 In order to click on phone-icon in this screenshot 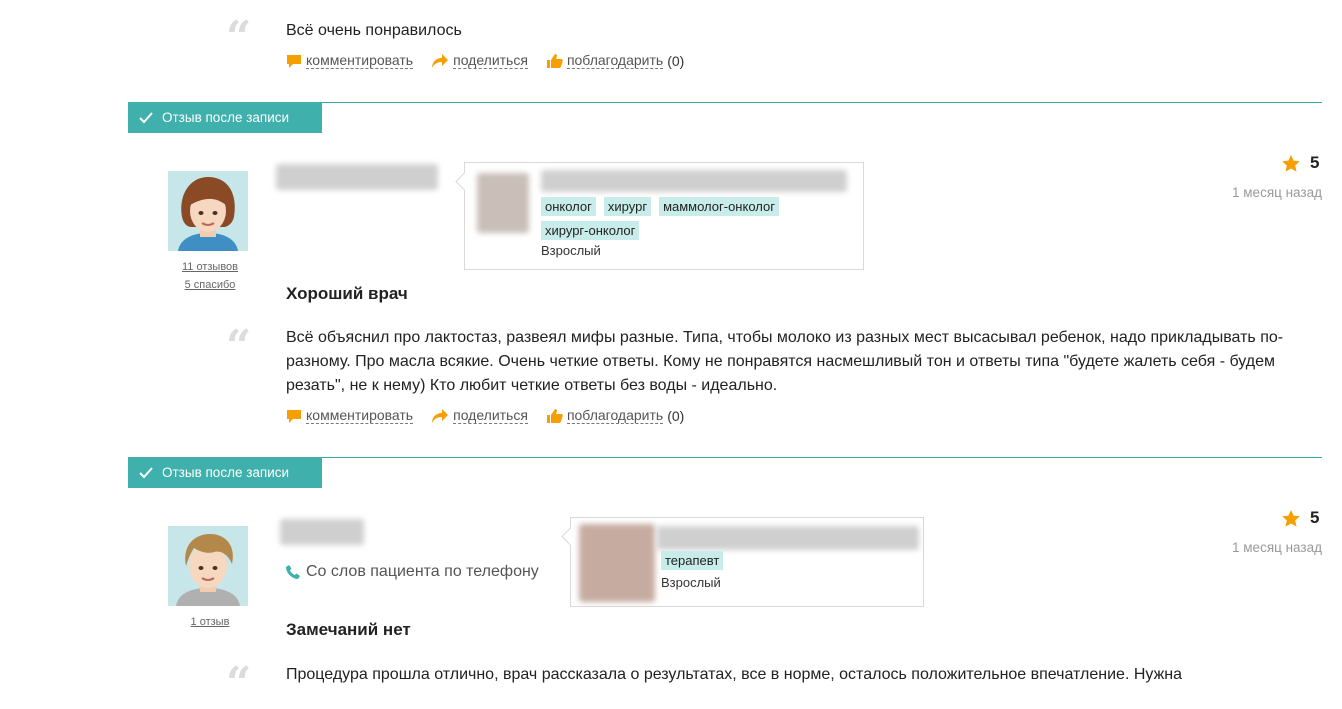, I will do `click(293, 572)`.